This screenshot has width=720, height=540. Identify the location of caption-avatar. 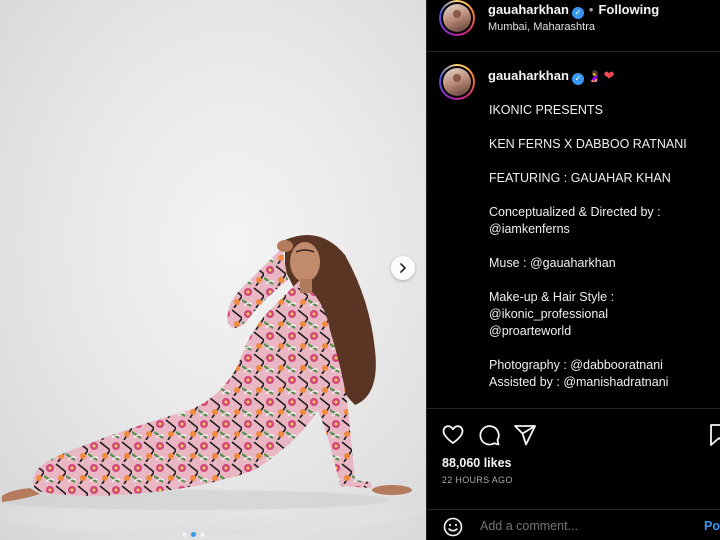
(457, 82).